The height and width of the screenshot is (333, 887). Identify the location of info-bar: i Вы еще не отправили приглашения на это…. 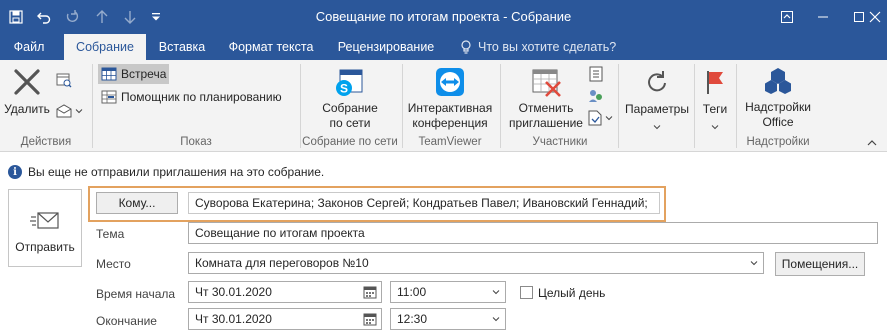
(166, 172).